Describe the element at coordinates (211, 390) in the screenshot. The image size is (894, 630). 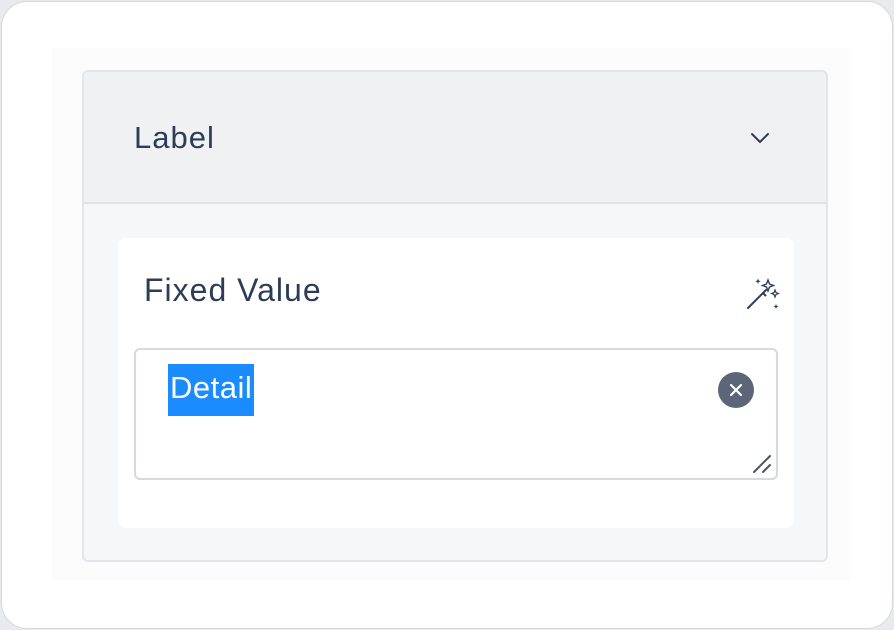
I see `textarea-value-selected: Detail` at that location.